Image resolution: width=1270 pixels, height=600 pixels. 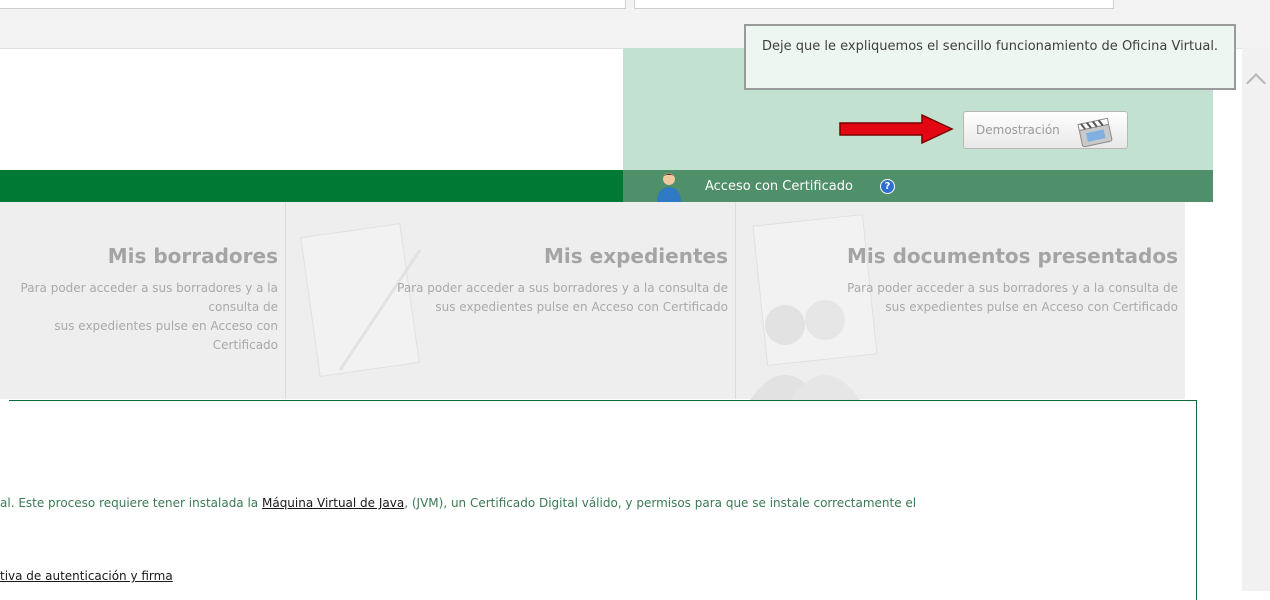 What do you see at coordinates (779, 186) in the screenshot?
I see `access-certificate-link: Acceso con Certificado` at bounding box center [779, 186].